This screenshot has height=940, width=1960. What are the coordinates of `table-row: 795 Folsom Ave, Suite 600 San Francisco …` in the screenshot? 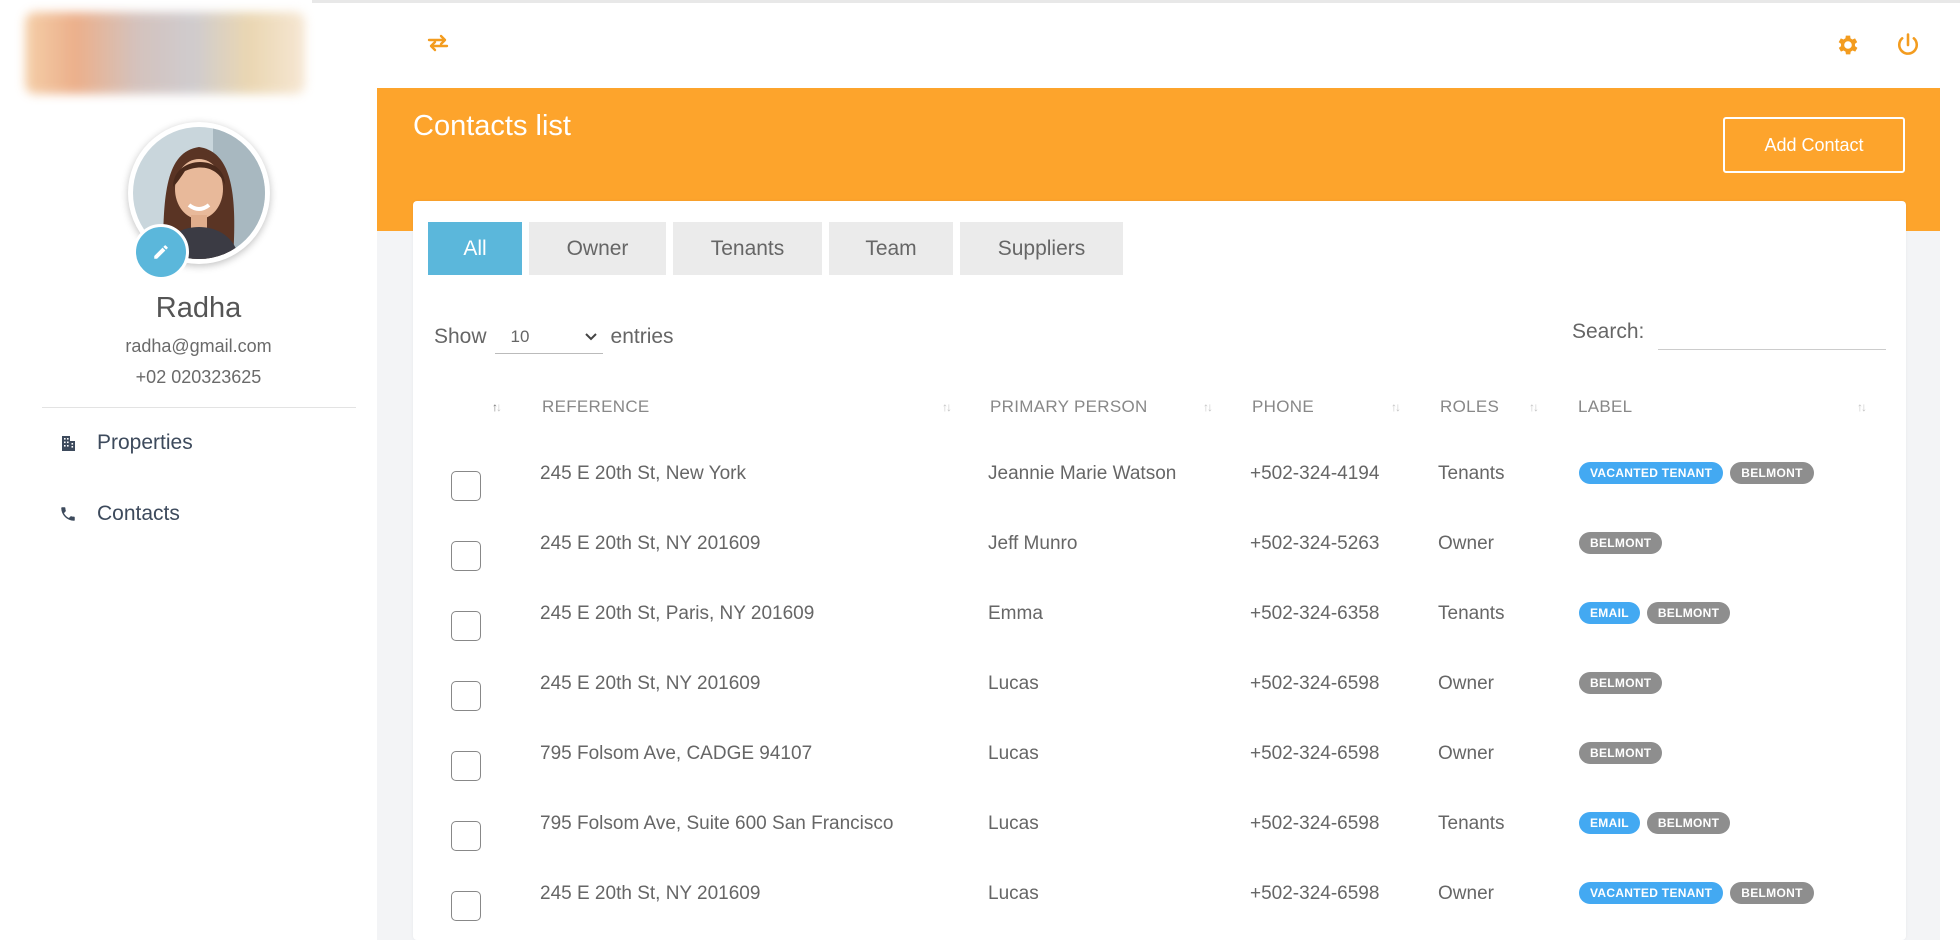 It's located at (1159, 822).